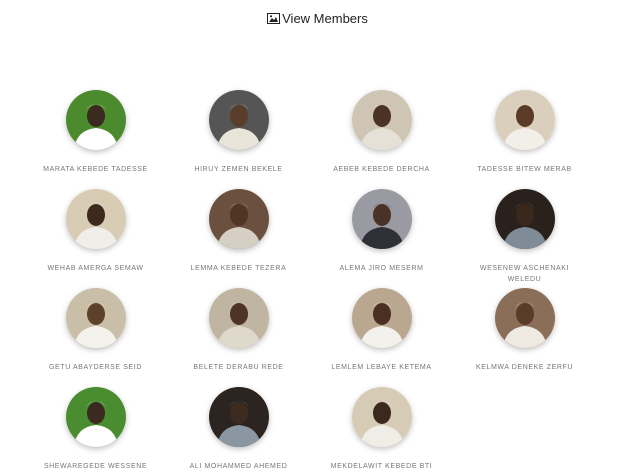 The image size is (635, 476). Describe the element at coordinates (96, 268) in the screenshot. I see `member-name: WEHAB AMERGA SEMAW` at that location.